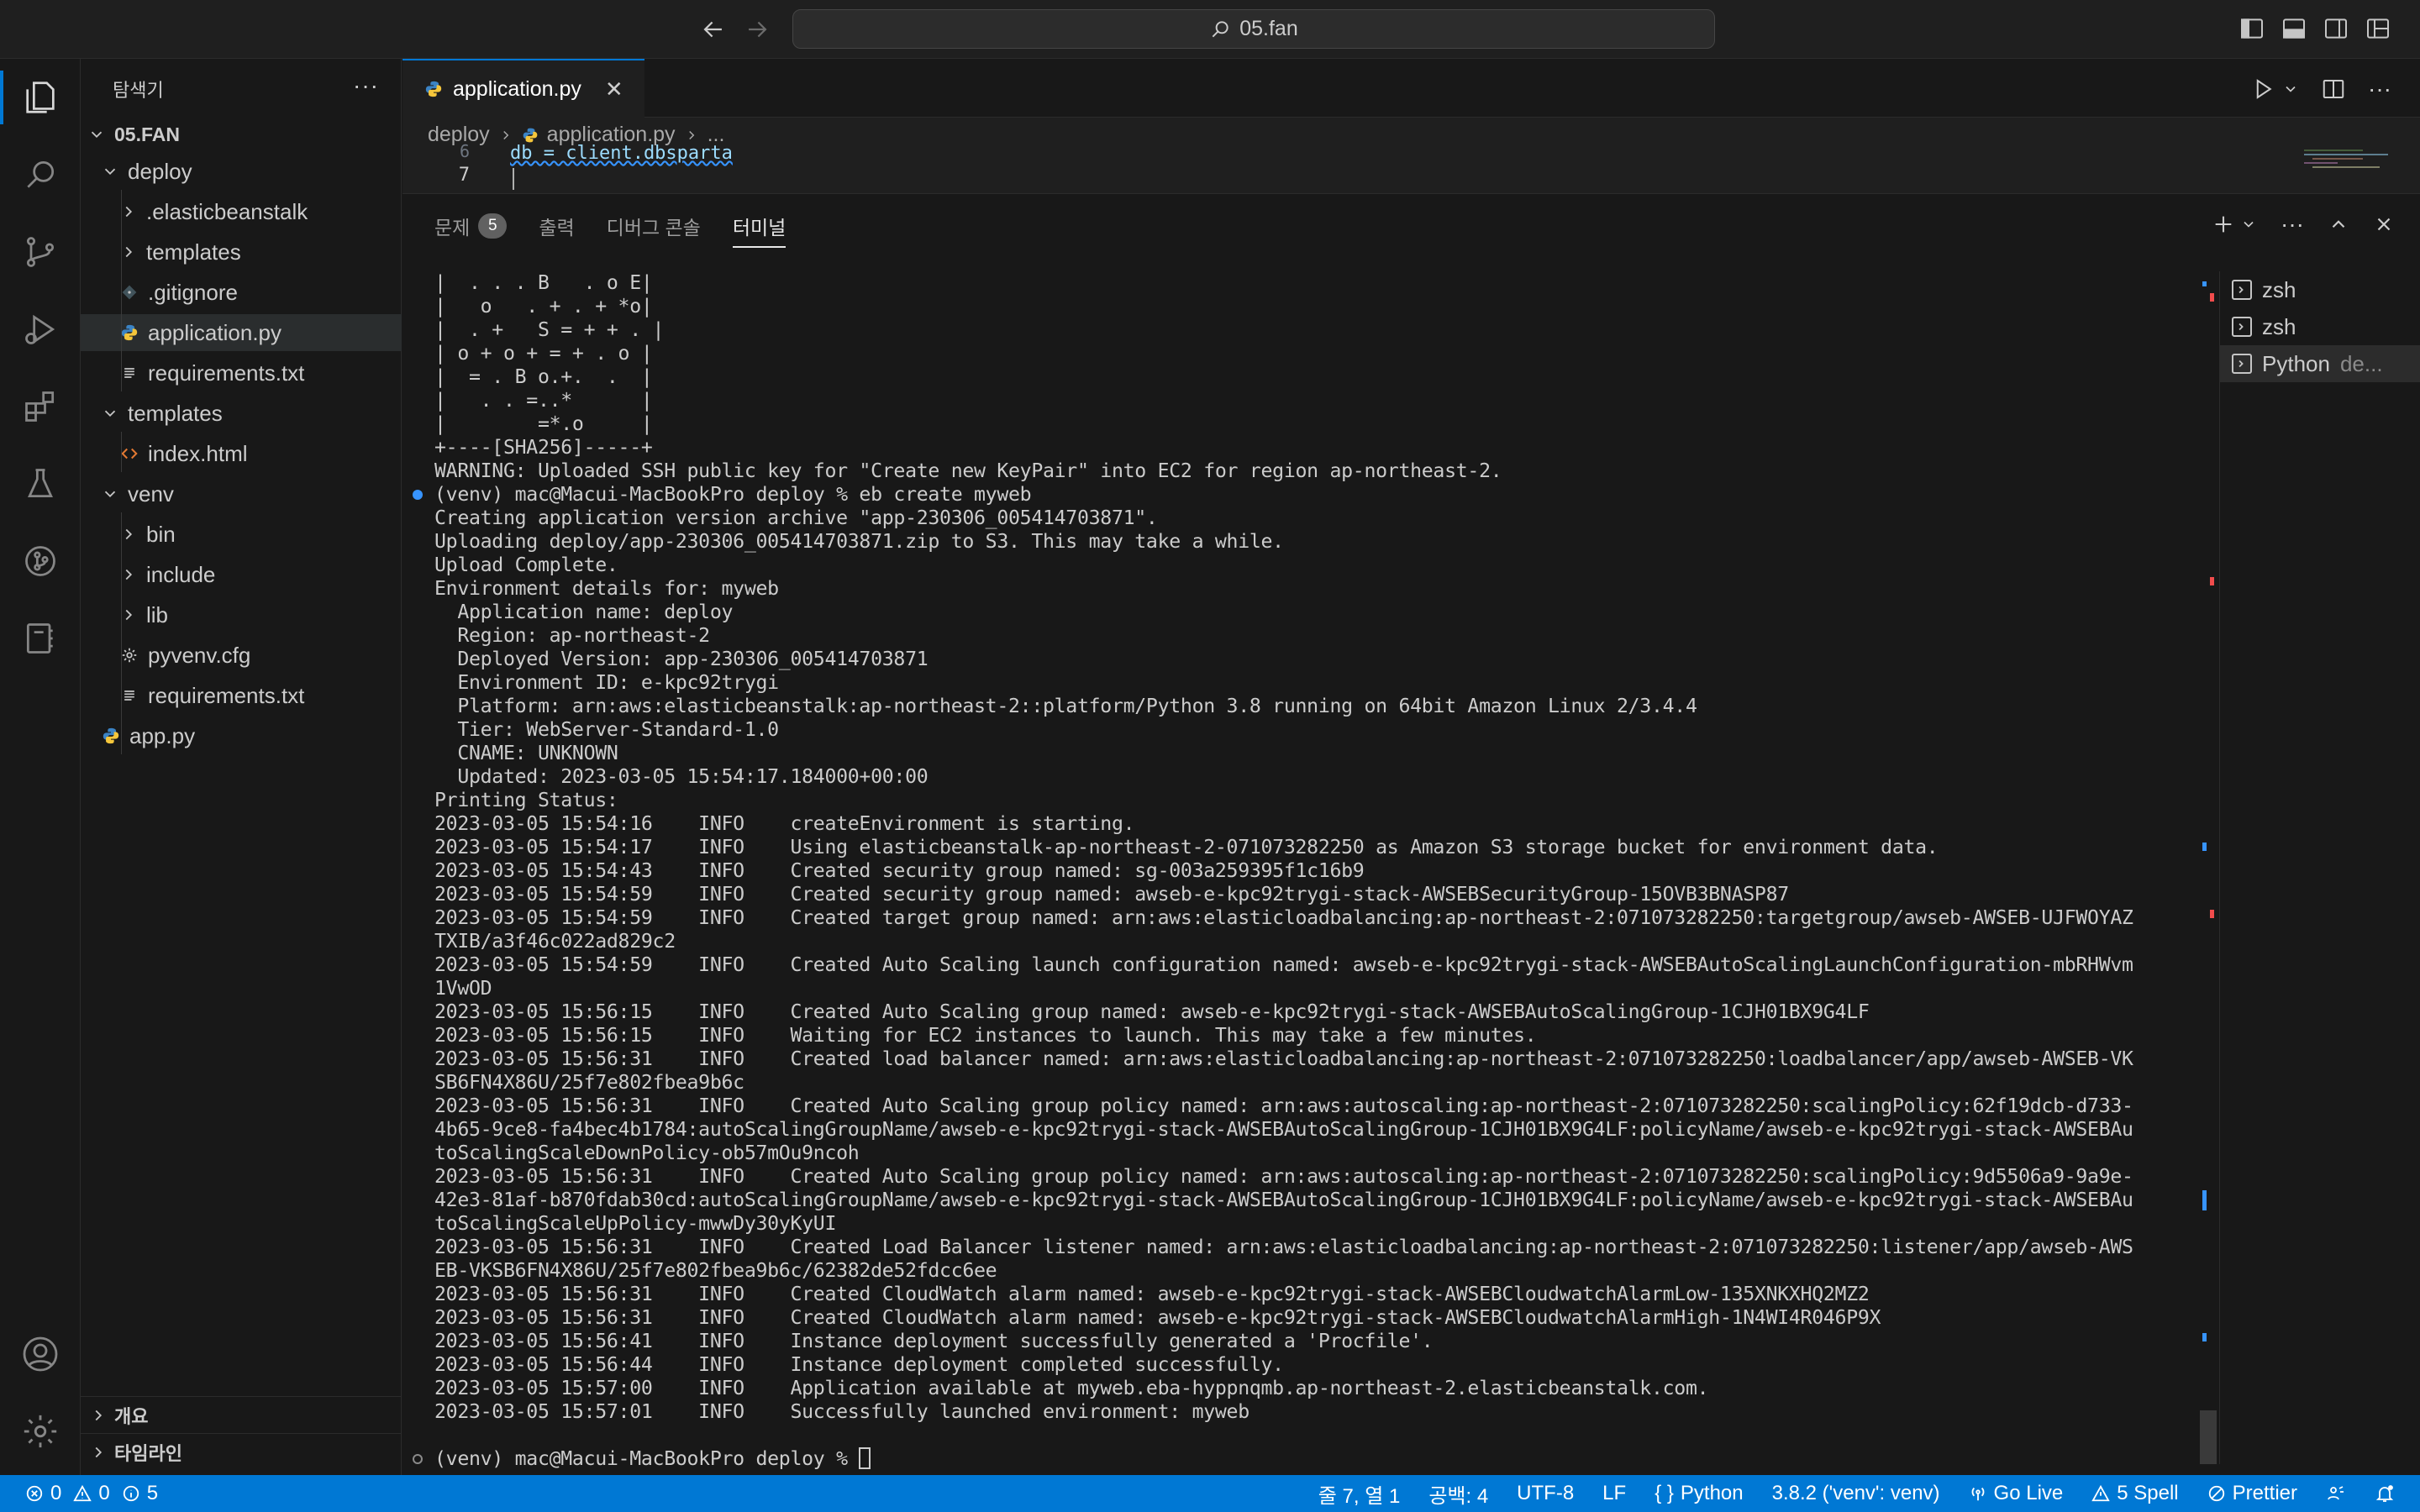 Image resolution: width=2420 pixels, height=1512 pixels. Describe the element at coordinates (2354, 171) in the screenshot. I see `minimap` at that location.